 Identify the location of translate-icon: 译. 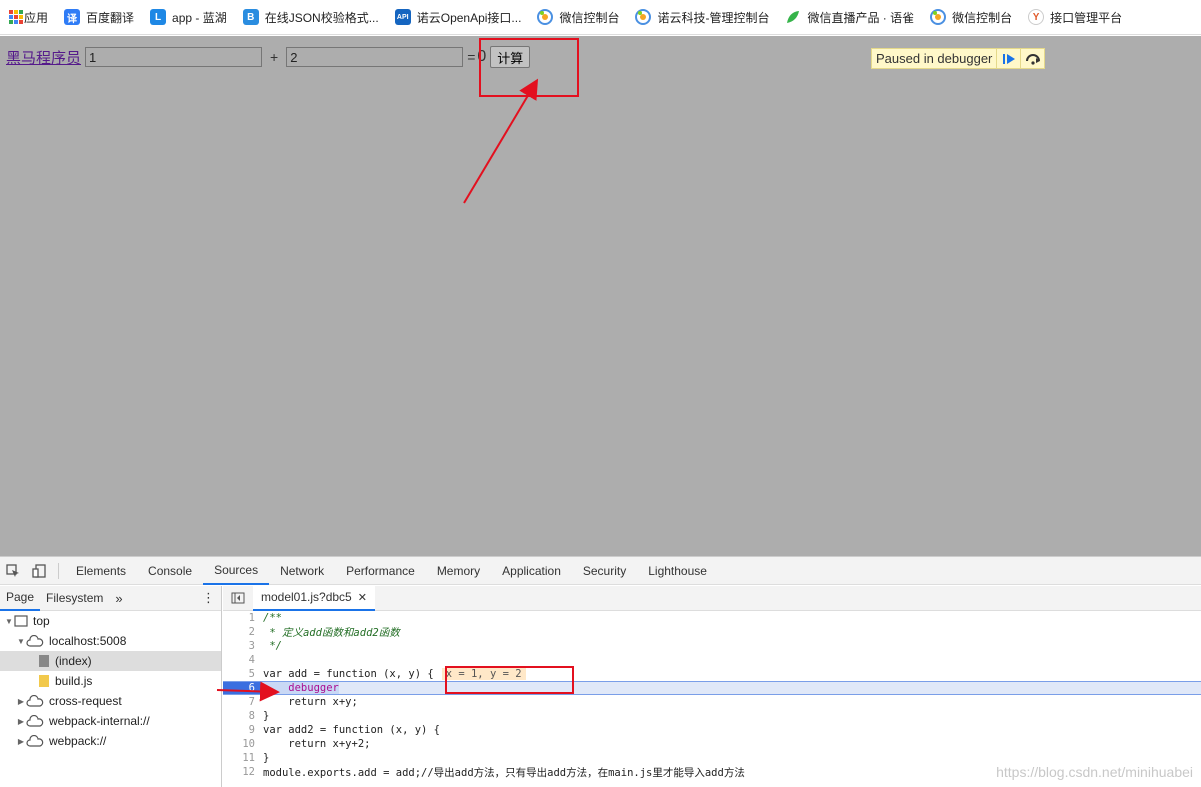
(72, 17).